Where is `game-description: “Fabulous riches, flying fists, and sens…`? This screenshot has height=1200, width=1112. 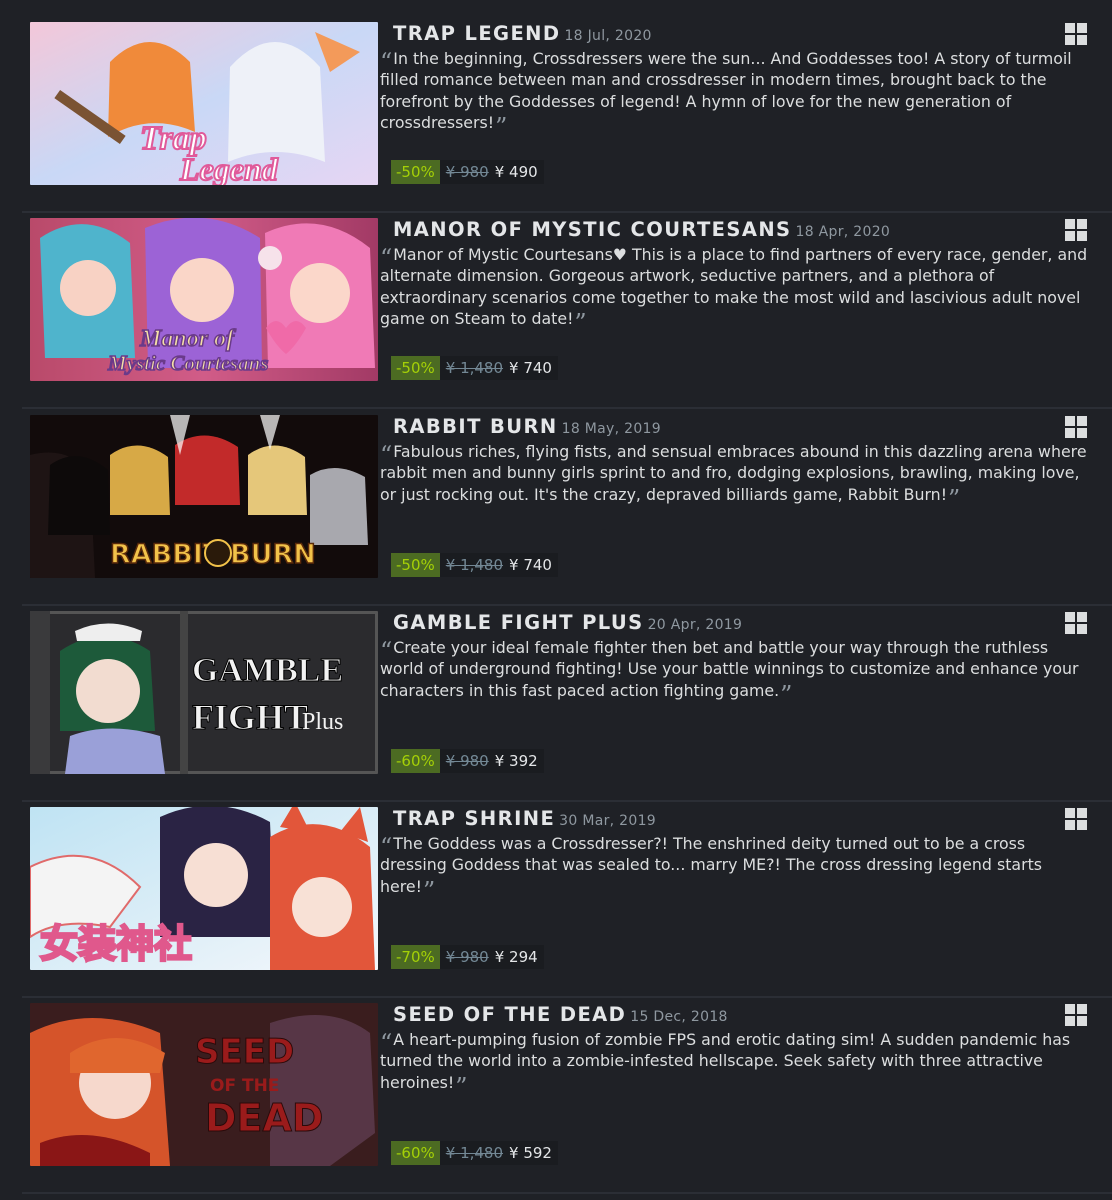 game-description: “Fabulous riches, flying fists, and sens… is located at coordinates (733, 477).